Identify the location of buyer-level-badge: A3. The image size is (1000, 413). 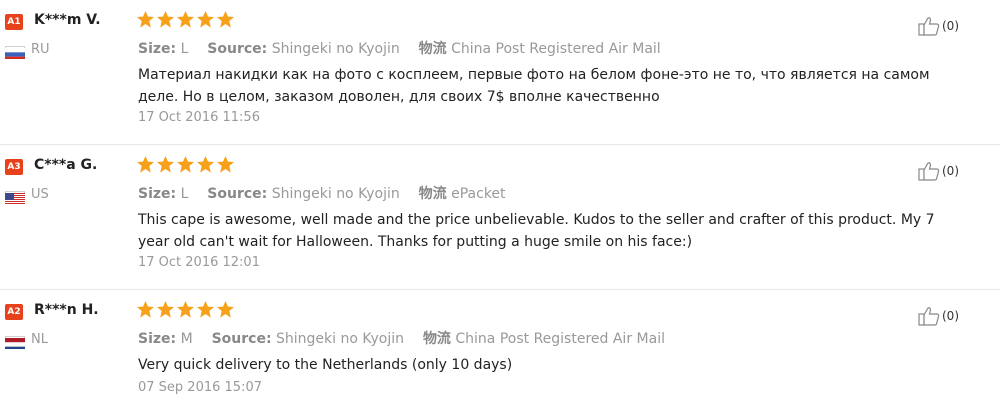
(14, 167).